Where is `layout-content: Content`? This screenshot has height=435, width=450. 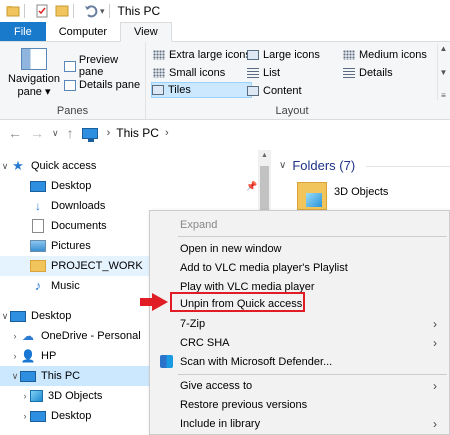 layout-content: Content is located at coordinates (274, 91).